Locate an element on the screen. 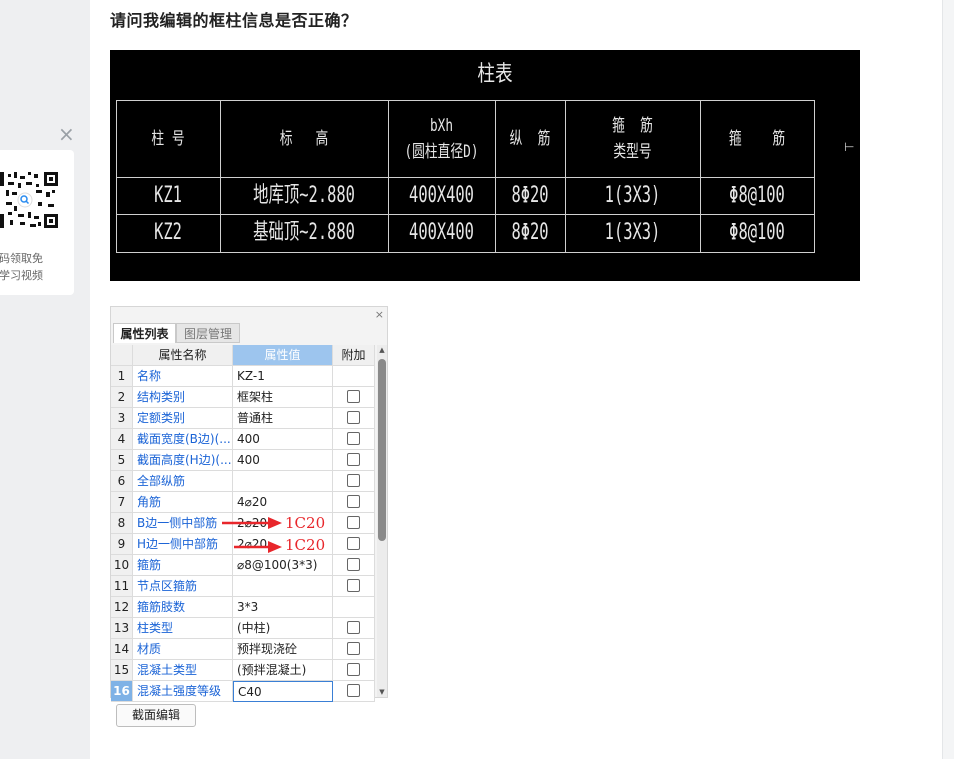  row-number: 4 is located at coordinates (122, 439).